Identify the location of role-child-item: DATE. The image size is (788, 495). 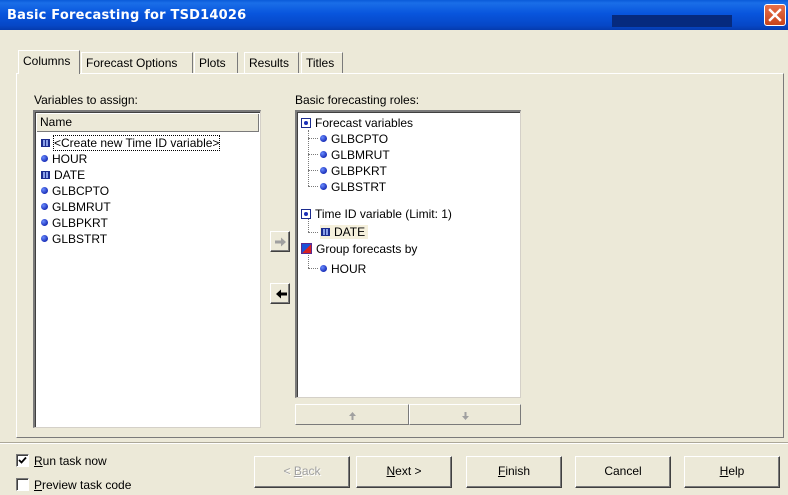
(344, 232).